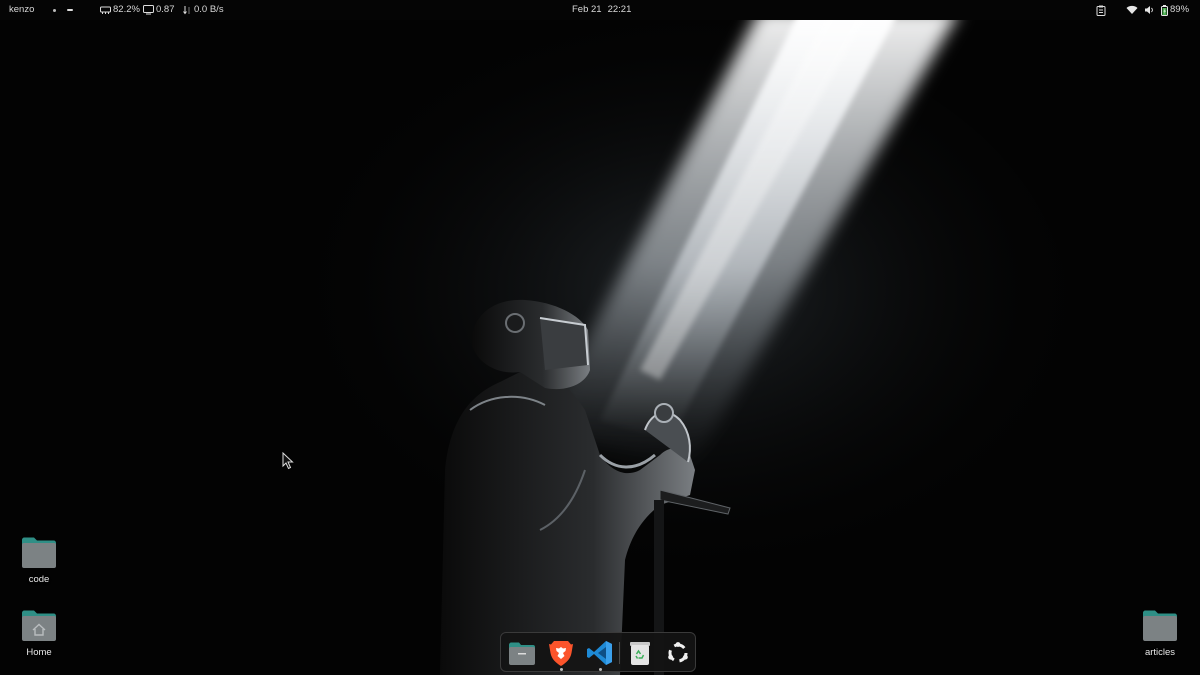 The height and width of the screenshot is (675, 1200). Describe the element at coordinates (619, 653) in the screenshot. I see `dock-separator` at that location.